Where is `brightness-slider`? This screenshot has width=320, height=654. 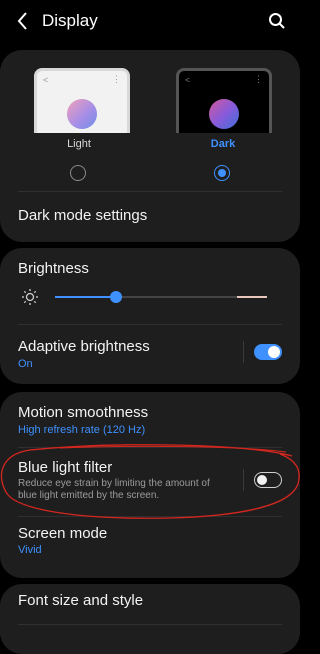 brightness-slider is located at coordinates (161, 297).